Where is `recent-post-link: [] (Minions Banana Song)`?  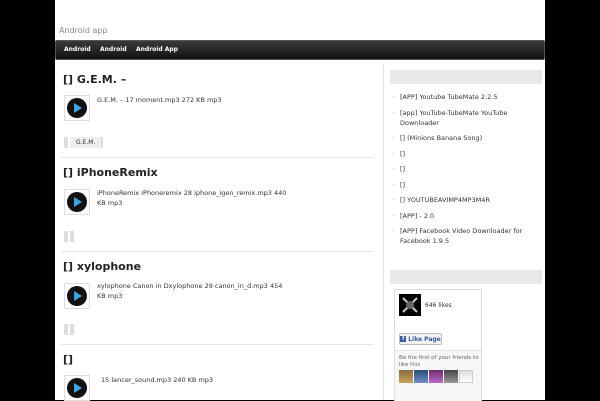 recent-post-link: [] (Minions Banana Song) is located at coordinates (441, 138).